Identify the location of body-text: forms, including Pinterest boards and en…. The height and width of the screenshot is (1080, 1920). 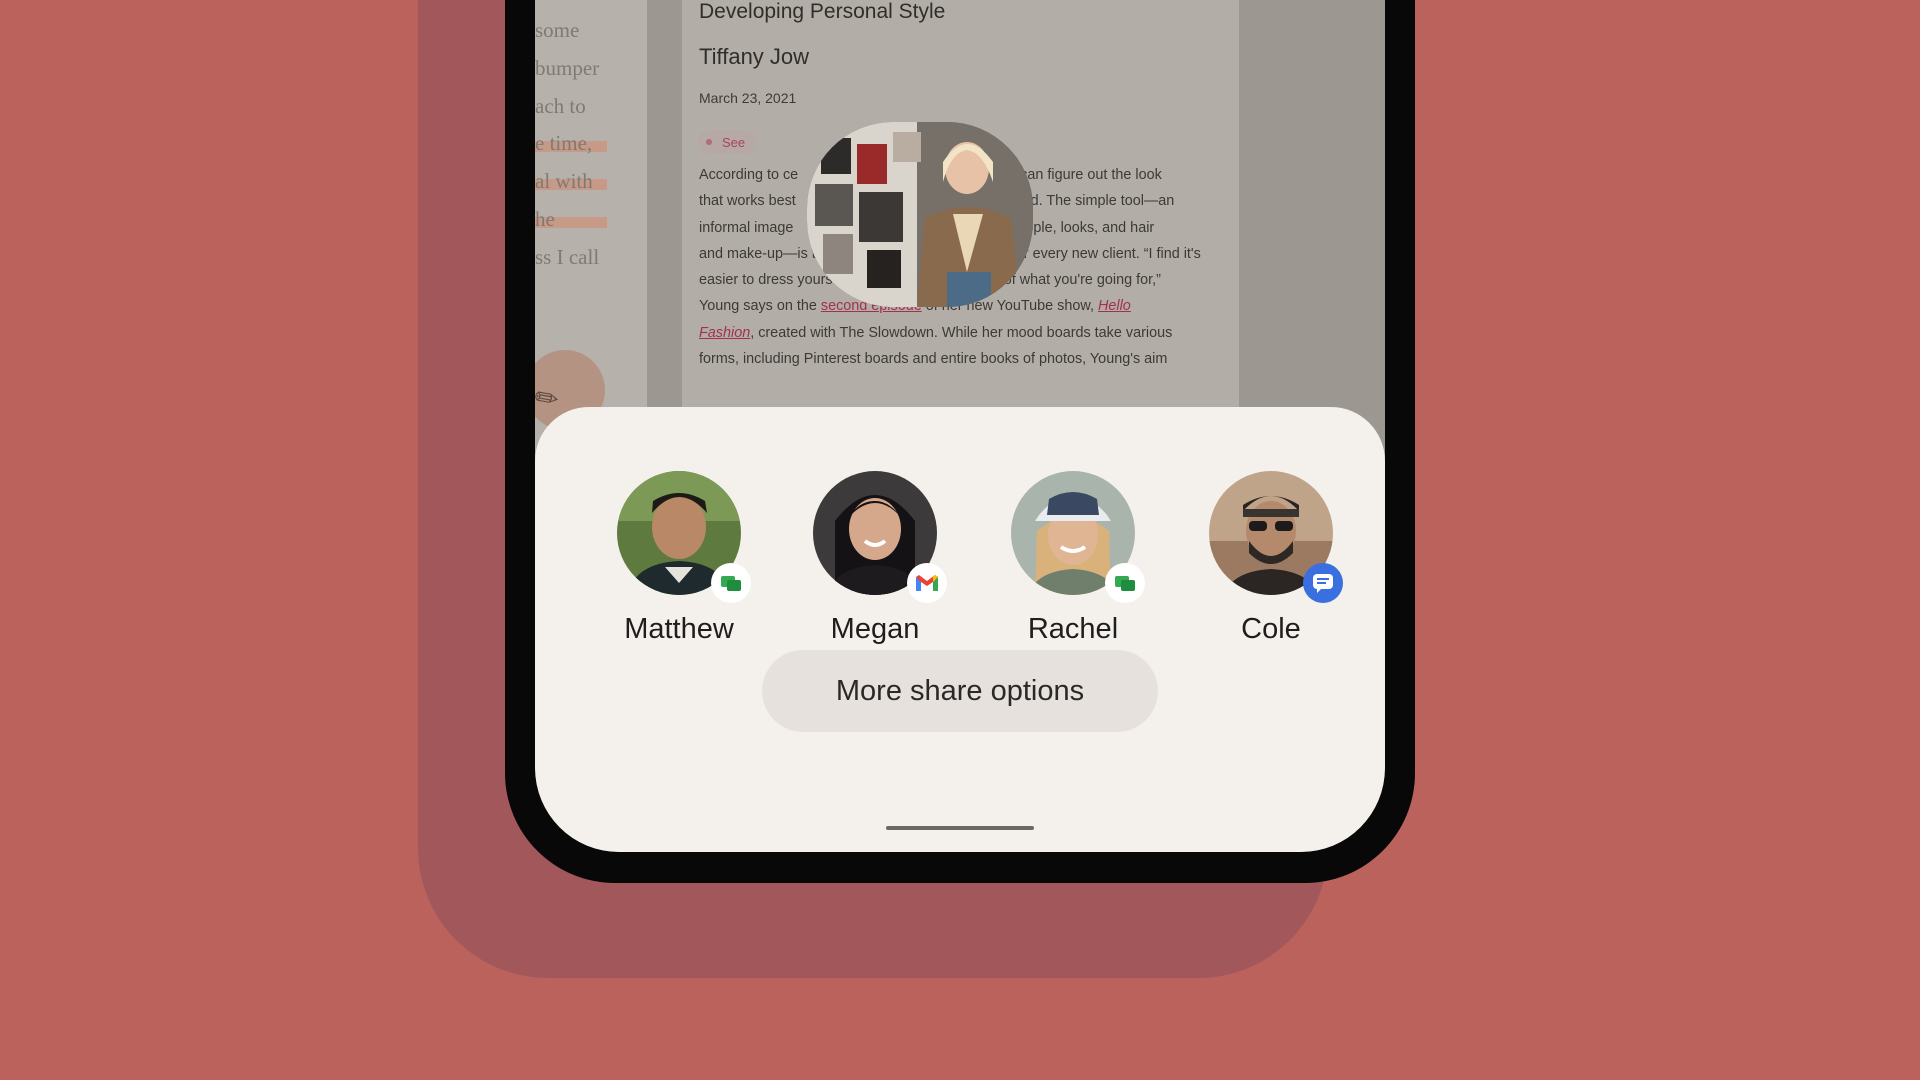
(933, 359).